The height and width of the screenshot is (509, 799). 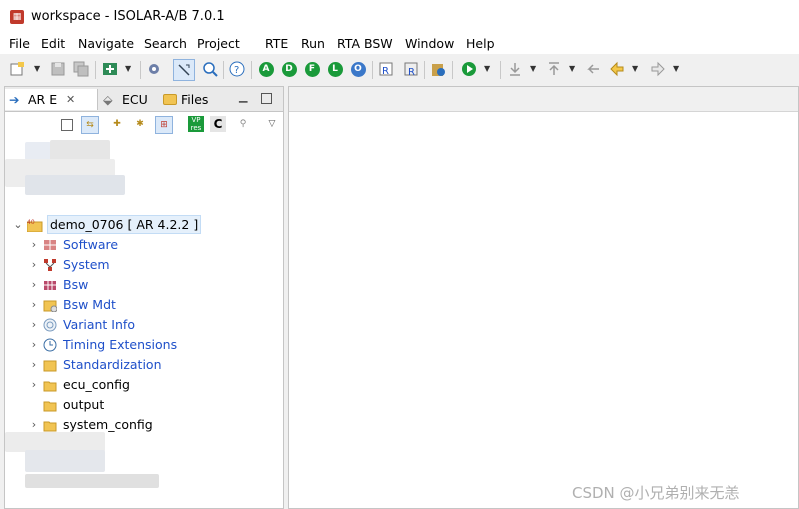 I want to click on play-icon, so click(x=469, y=69).